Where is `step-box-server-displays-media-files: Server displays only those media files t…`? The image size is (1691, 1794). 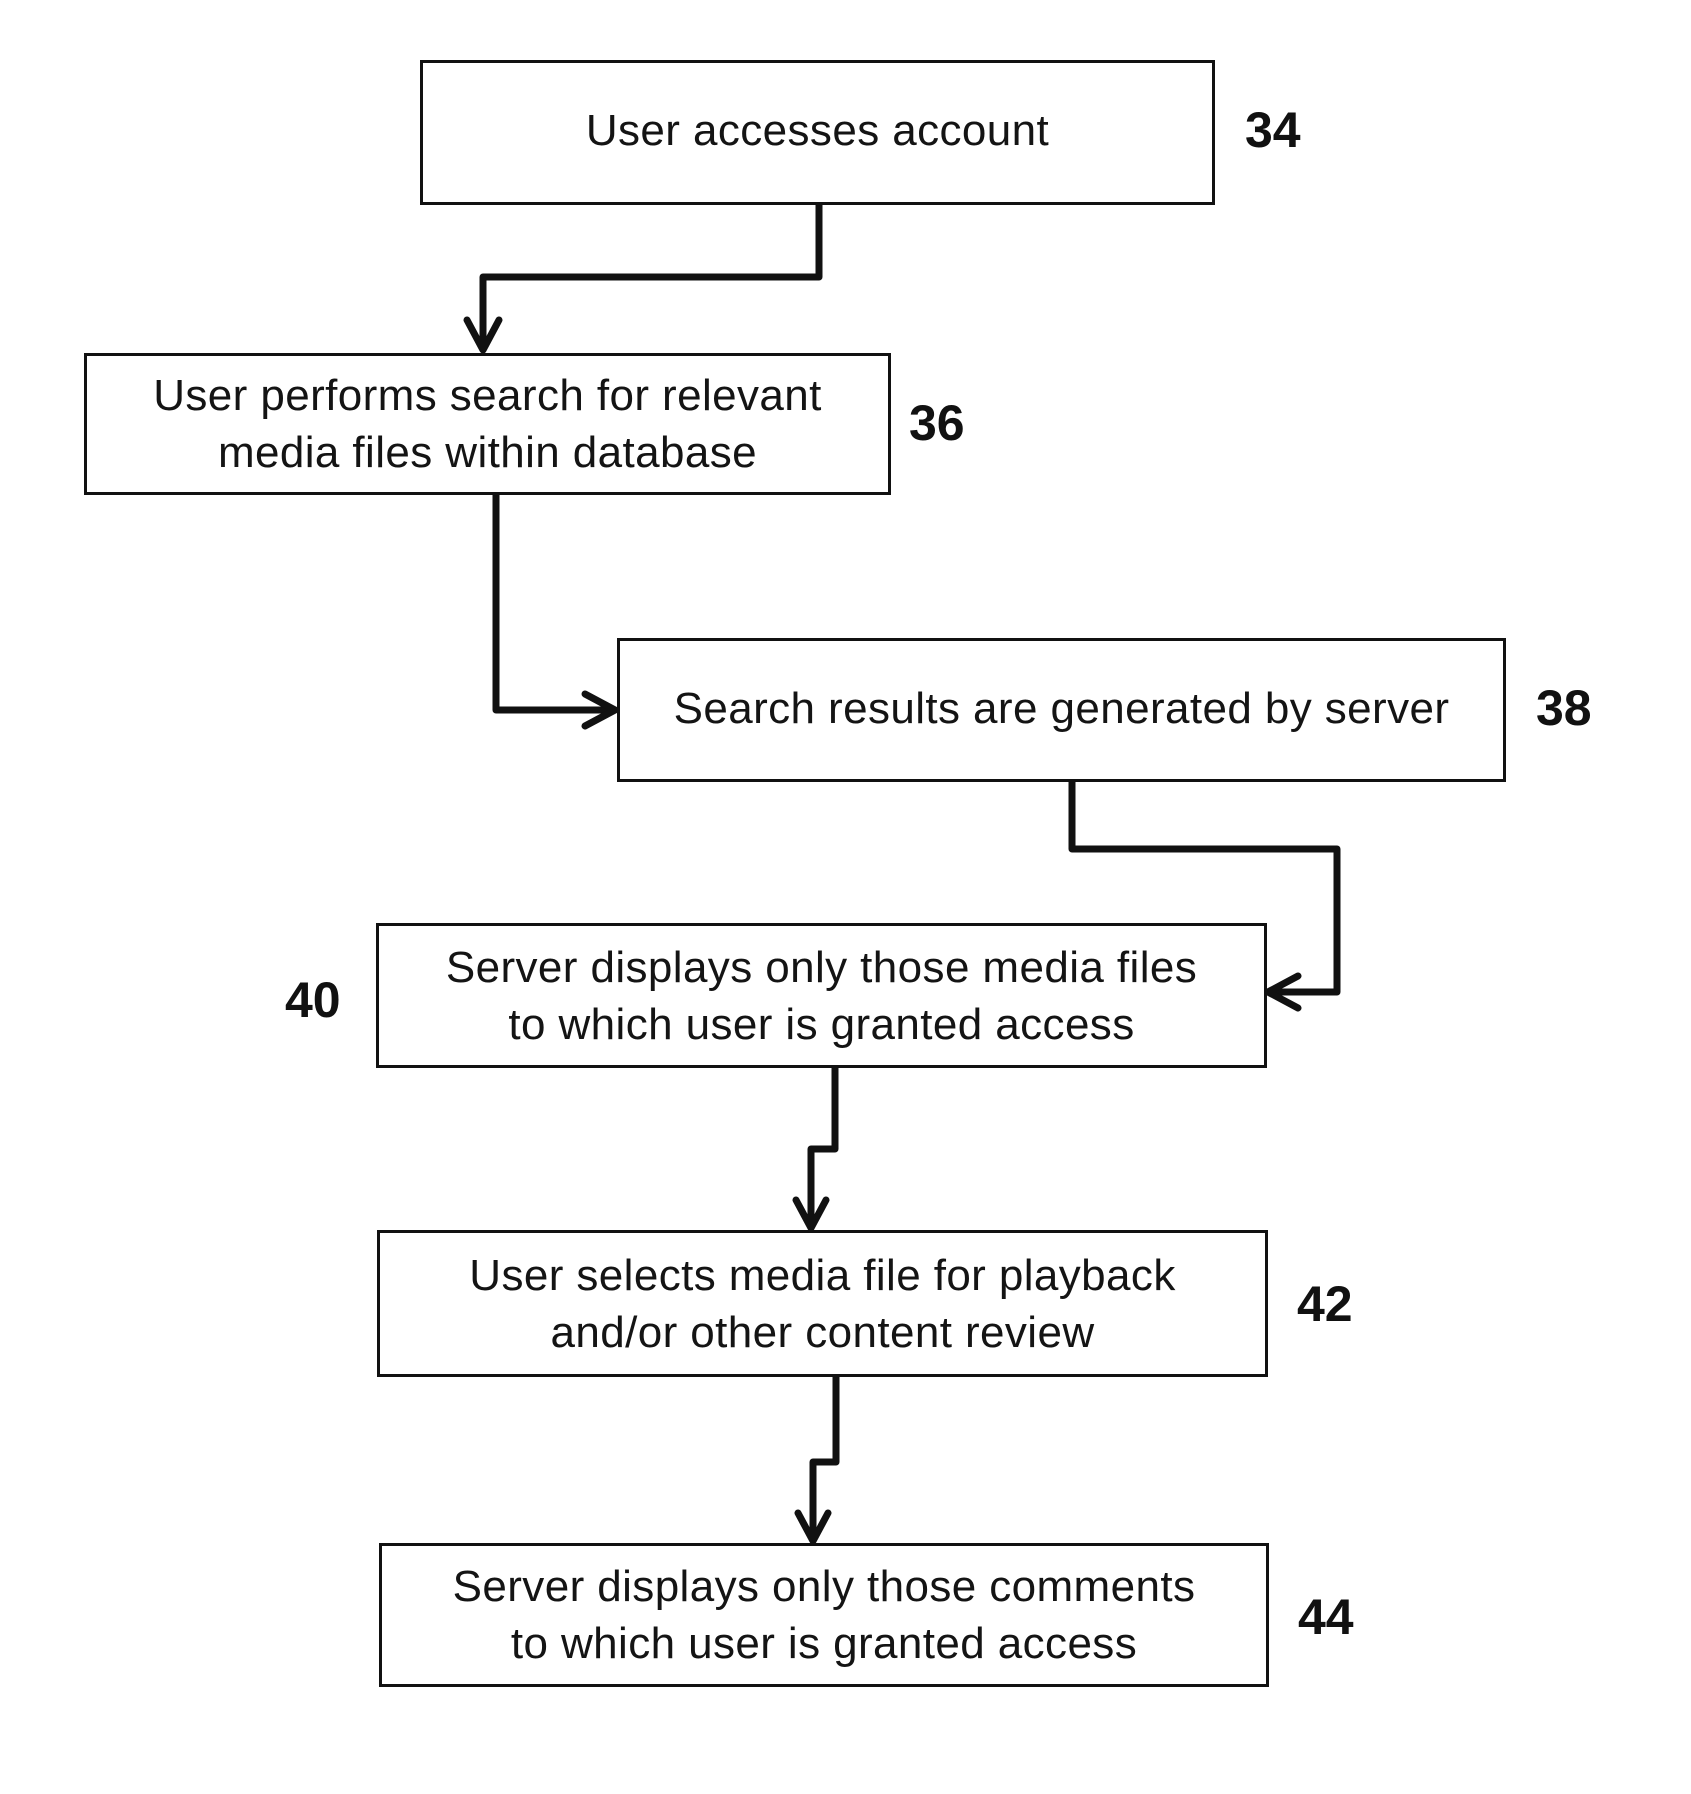
step-box-server-displays-media-files: Server displays only those media files t… is located at coordinates (821, 995).